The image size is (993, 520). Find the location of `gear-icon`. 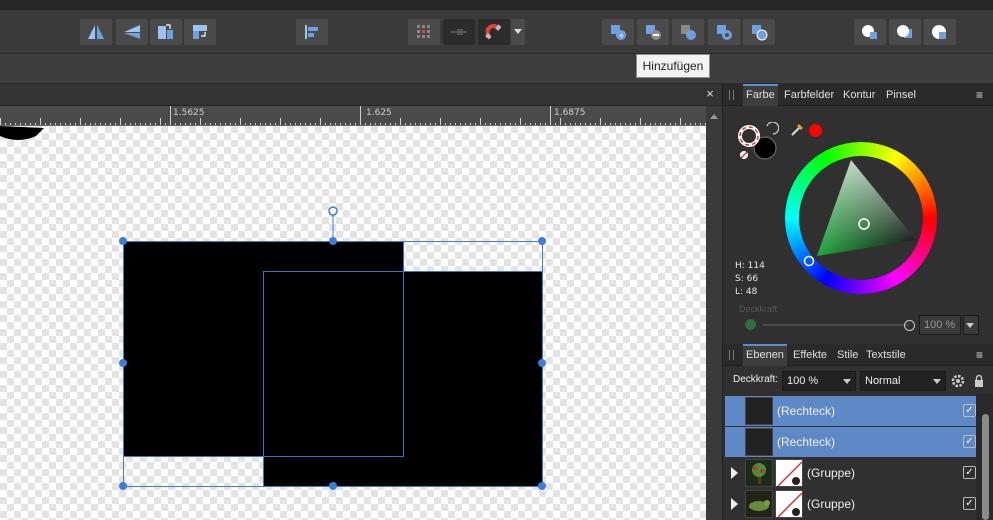

gear-icon is located at coordinates (958, 381).